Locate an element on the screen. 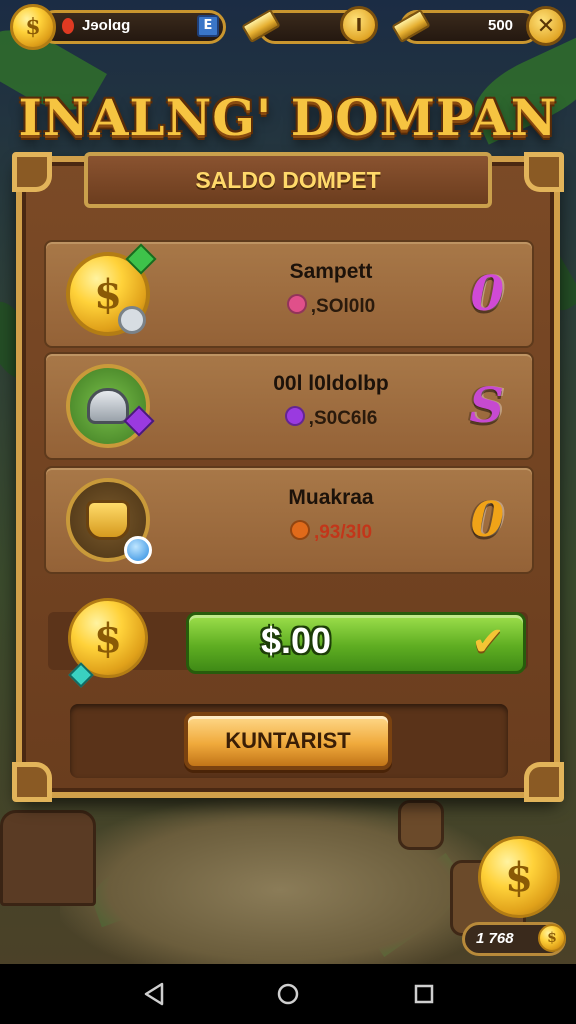 This screenshot has width=576, height=1024. silver-ring-icon is located at coordinates (132, 320).